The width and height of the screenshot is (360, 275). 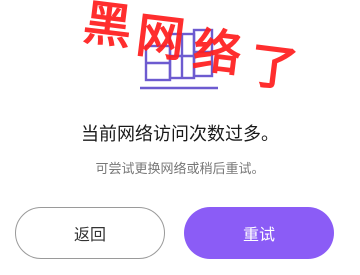 I want to click on back-button: 返回, so click(x=90, y=233).